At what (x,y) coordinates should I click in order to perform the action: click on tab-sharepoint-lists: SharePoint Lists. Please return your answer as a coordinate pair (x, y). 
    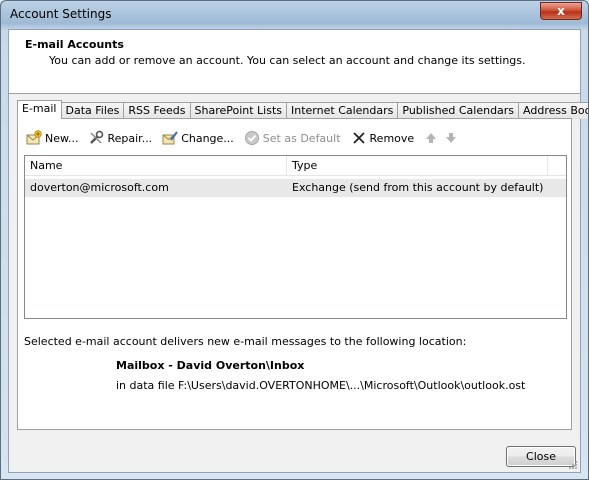
    Looking at the image, I should click on (238, 110).